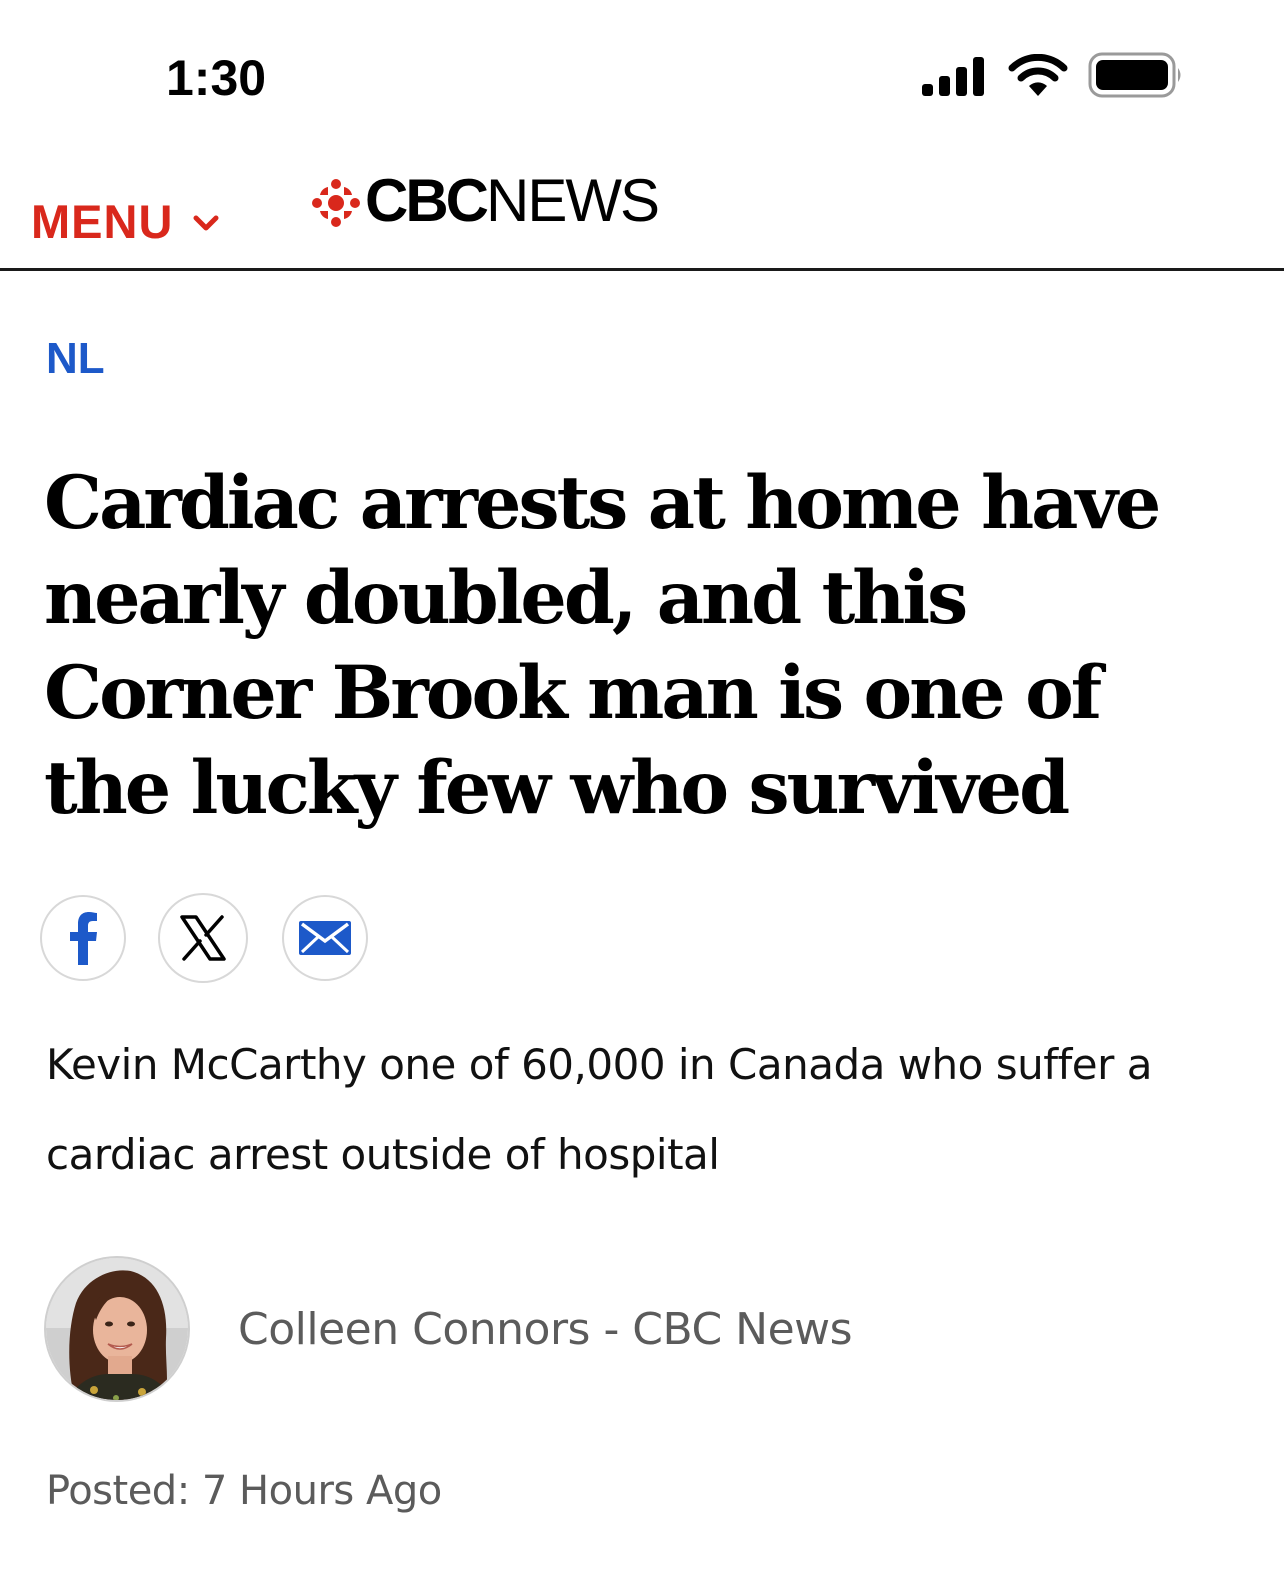  I want to click on status-bar: 1:30, so click(642, 75).